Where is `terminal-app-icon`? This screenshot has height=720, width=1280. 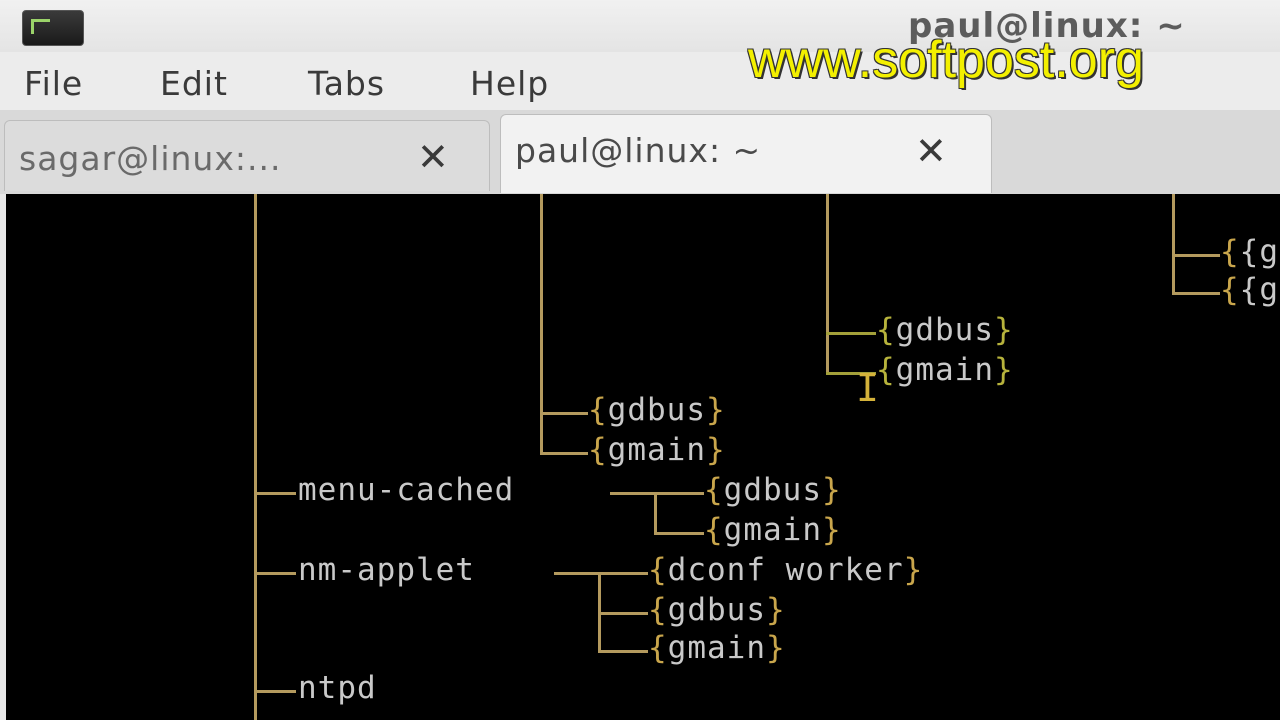
terminal-app-icon is located at coordinates (53, 28).